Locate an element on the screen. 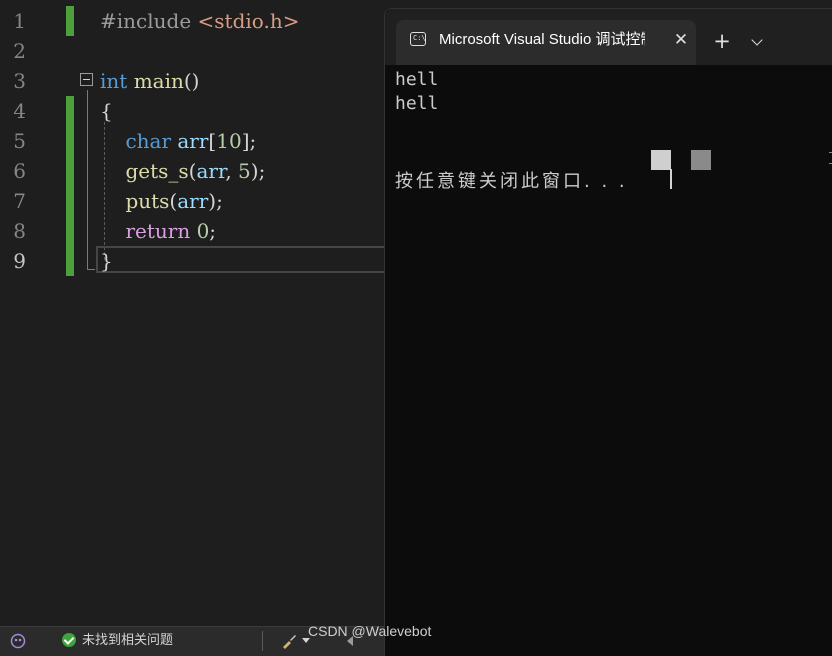  number: 0 is located at coordinates (203, 231).